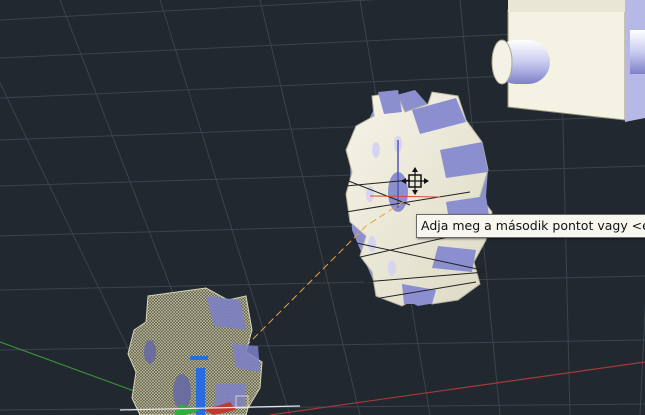  What do you see at coordinates (568, 61) in the screenshot?
I see `block-with-shaft` at bounding box center [568, 61].